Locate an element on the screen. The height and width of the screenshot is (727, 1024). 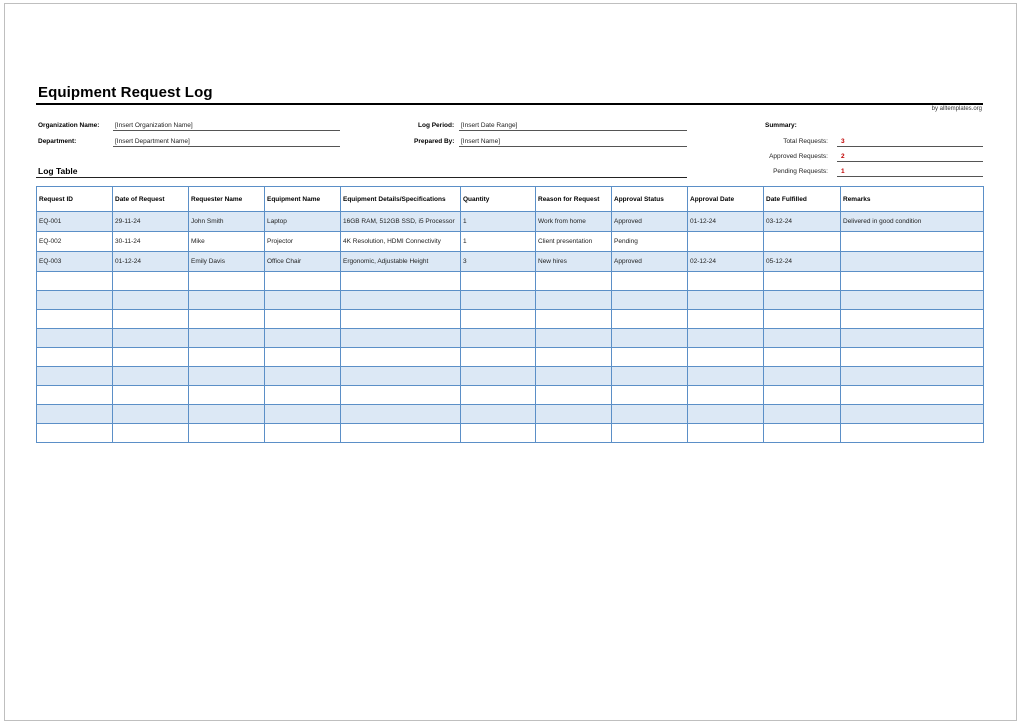
header-equipment-details: Equipment Details/Specifications is located at coordinates (400, 199).